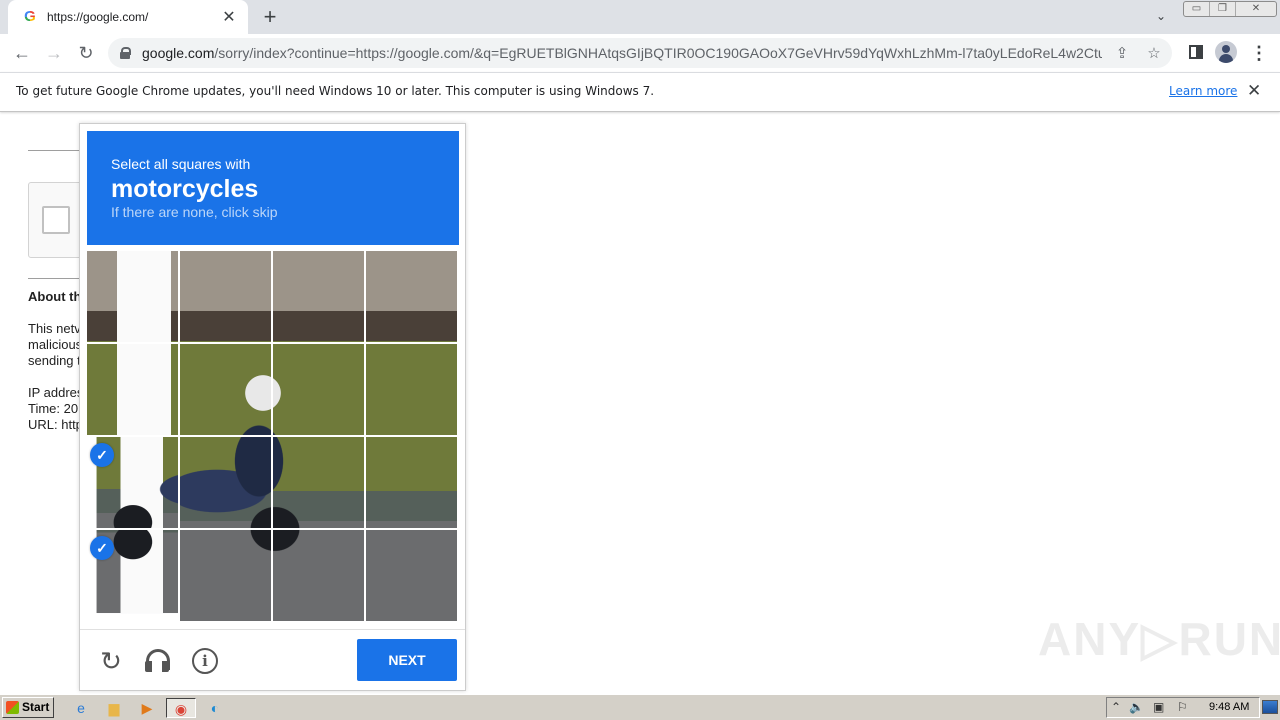  What do you see at coordinates (56, 220) in the screenshot?
I see `recaptcha-checkbox` at bounding box center [56, 220].